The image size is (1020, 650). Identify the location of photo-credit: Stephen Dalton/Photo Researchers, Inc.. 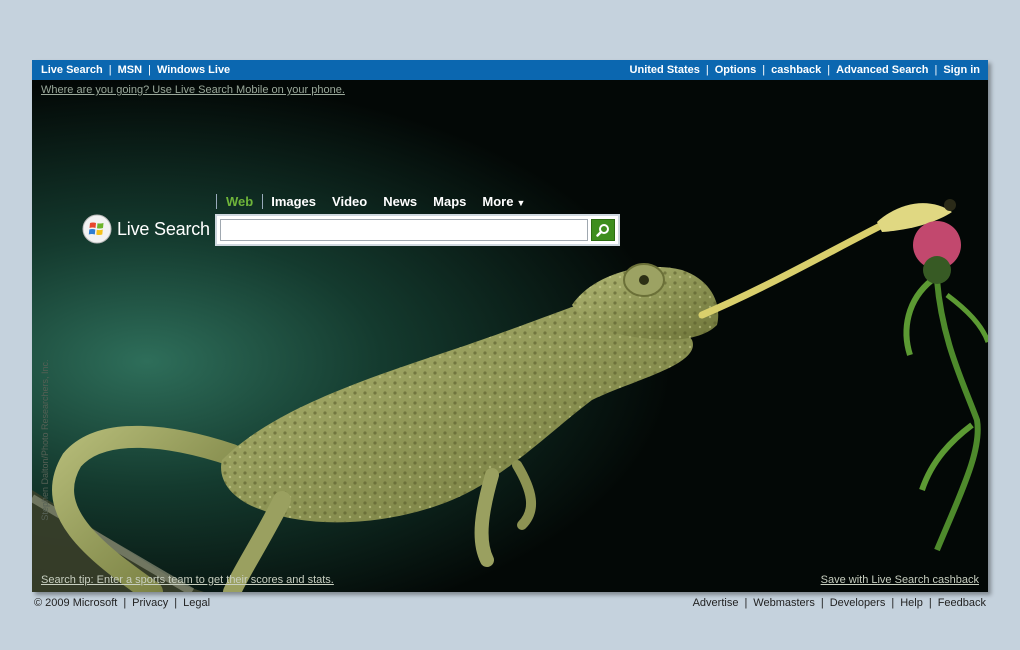
(42, 445).